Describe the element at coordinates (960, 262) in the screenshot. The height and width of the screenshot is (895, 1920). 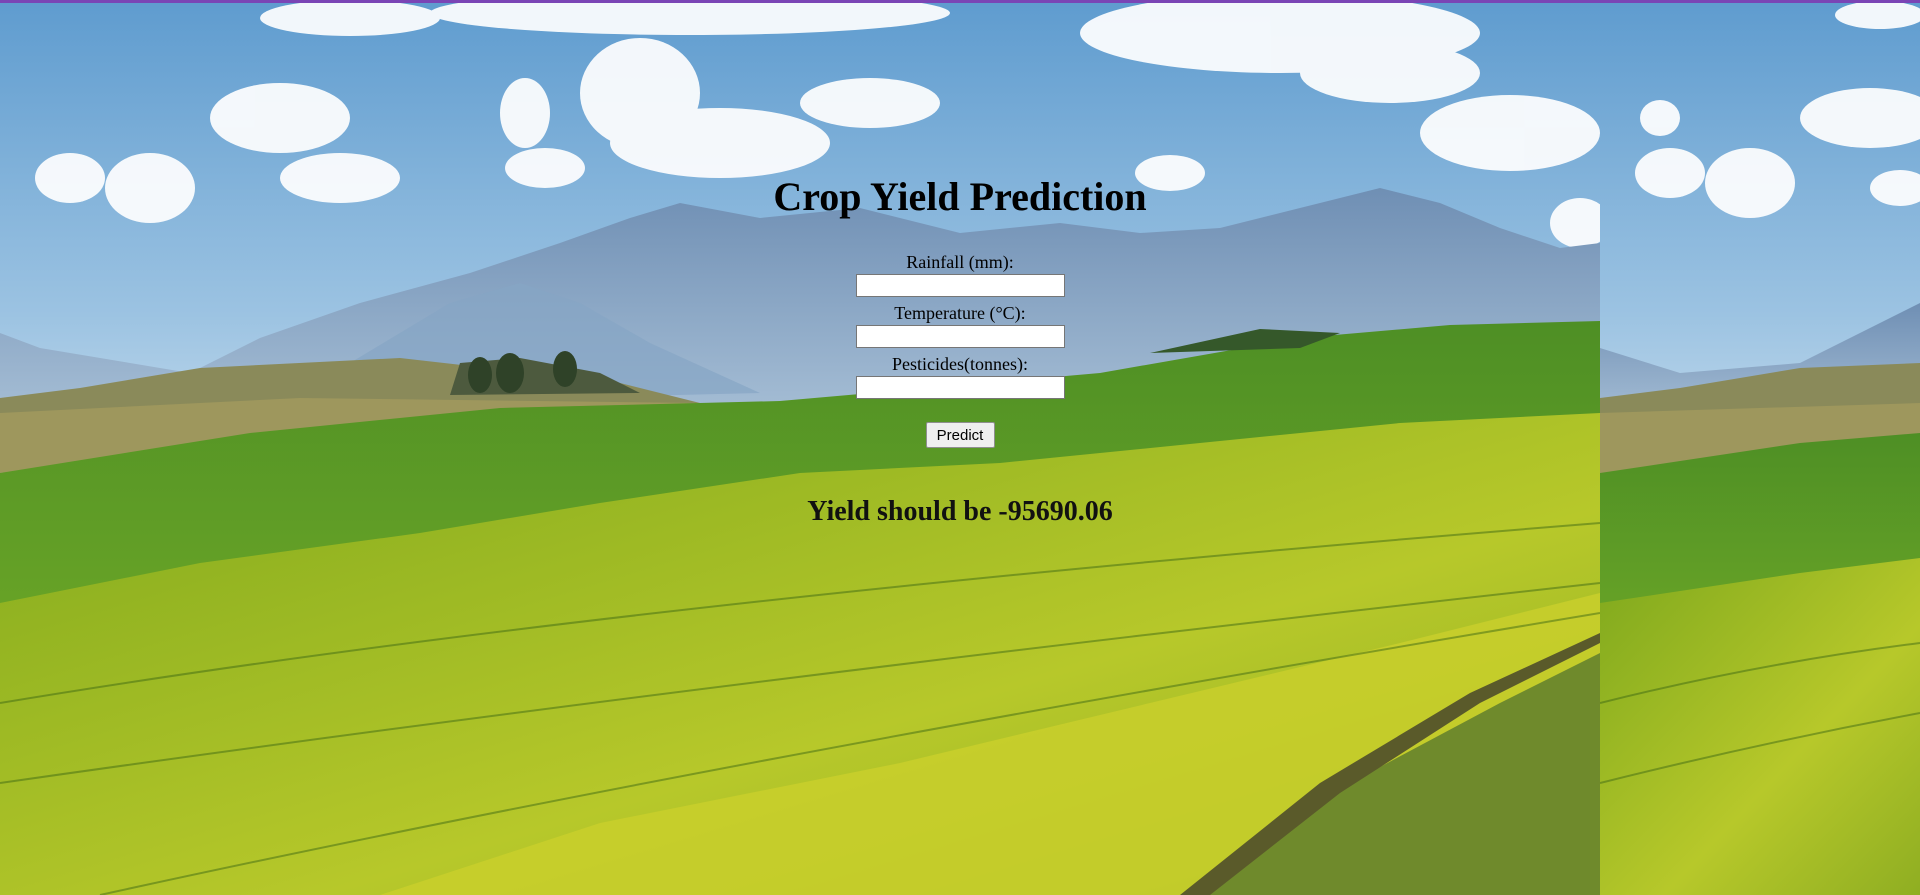
I see `rainfall-label: Rainfall (mm):` at that location.